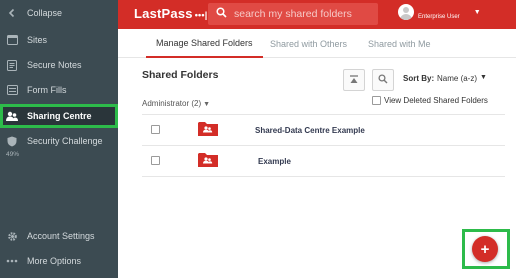 The width and height of the screenshot is (516, 278). What do you see at coordinates (171, 13) in the screenshot?
I see `lastpass-logo: LastPass •••|` at bounding box center [171, 13].